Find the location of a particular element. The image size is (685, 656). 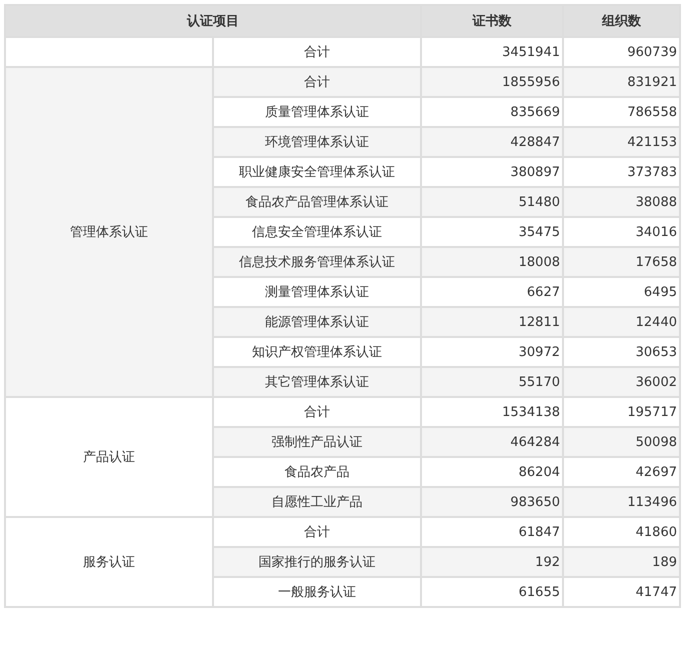

table-cell: 831921 is located at coordinates (621, 82).